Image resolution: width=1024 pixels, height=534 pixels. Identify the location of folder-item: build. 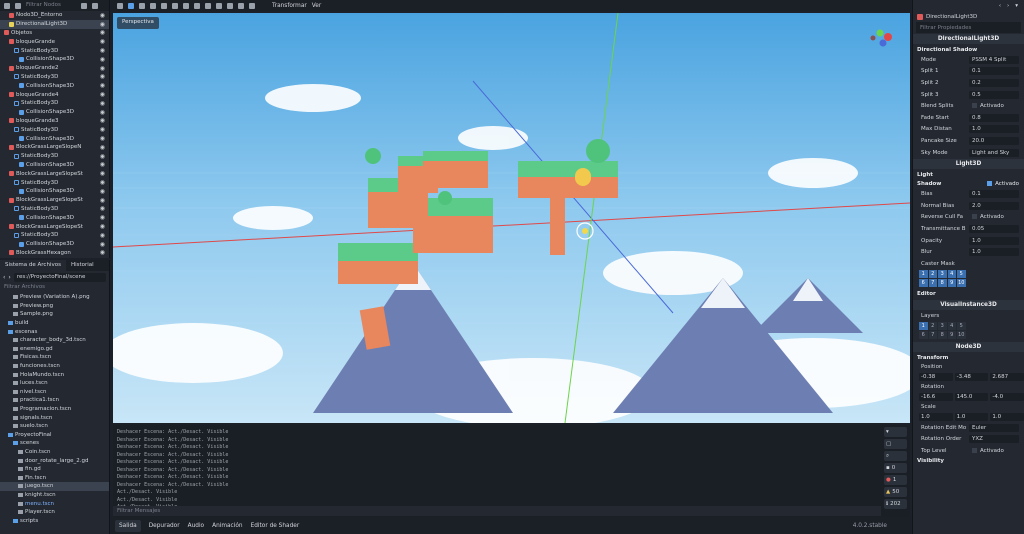
(54, 323).